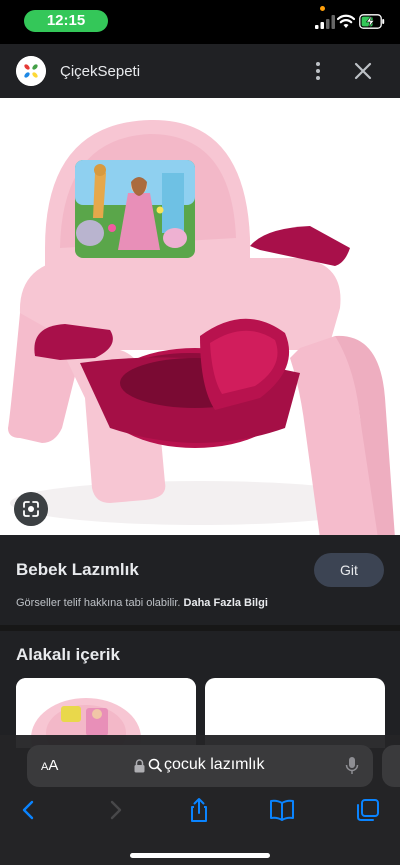  Describe the element at coordinates (200, 22) in the screenshot. I see `status-bar: 12:15` at that location.